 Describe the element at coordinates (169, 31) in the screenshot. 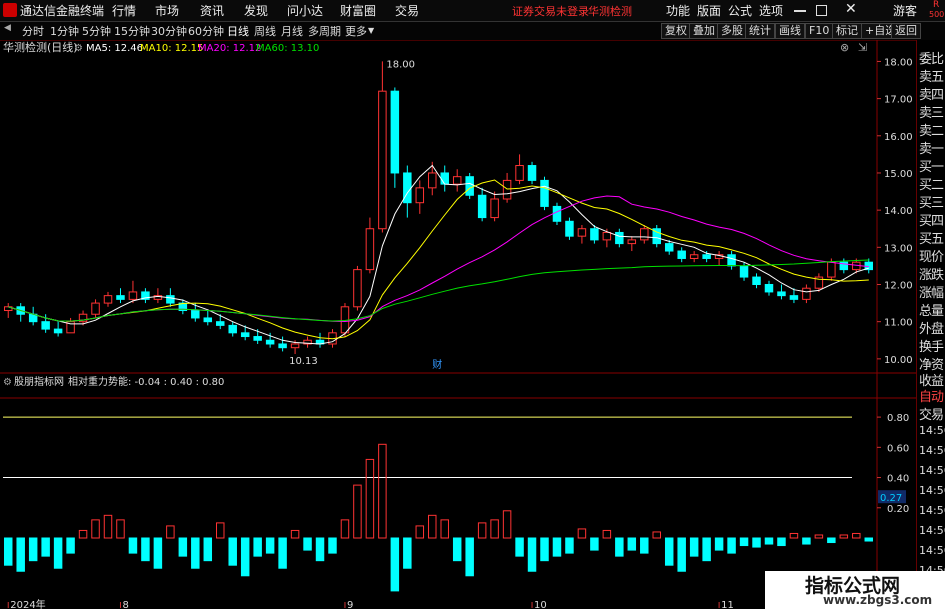

I see `period-tab: 30分钟` at that location.